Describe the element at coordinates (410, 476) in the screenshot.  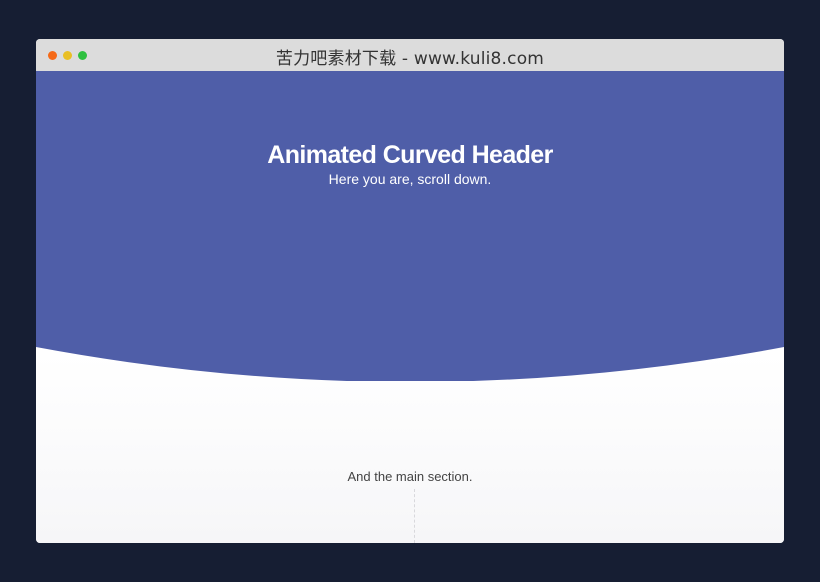
I see `main-section-text: And the main section.` at that location.